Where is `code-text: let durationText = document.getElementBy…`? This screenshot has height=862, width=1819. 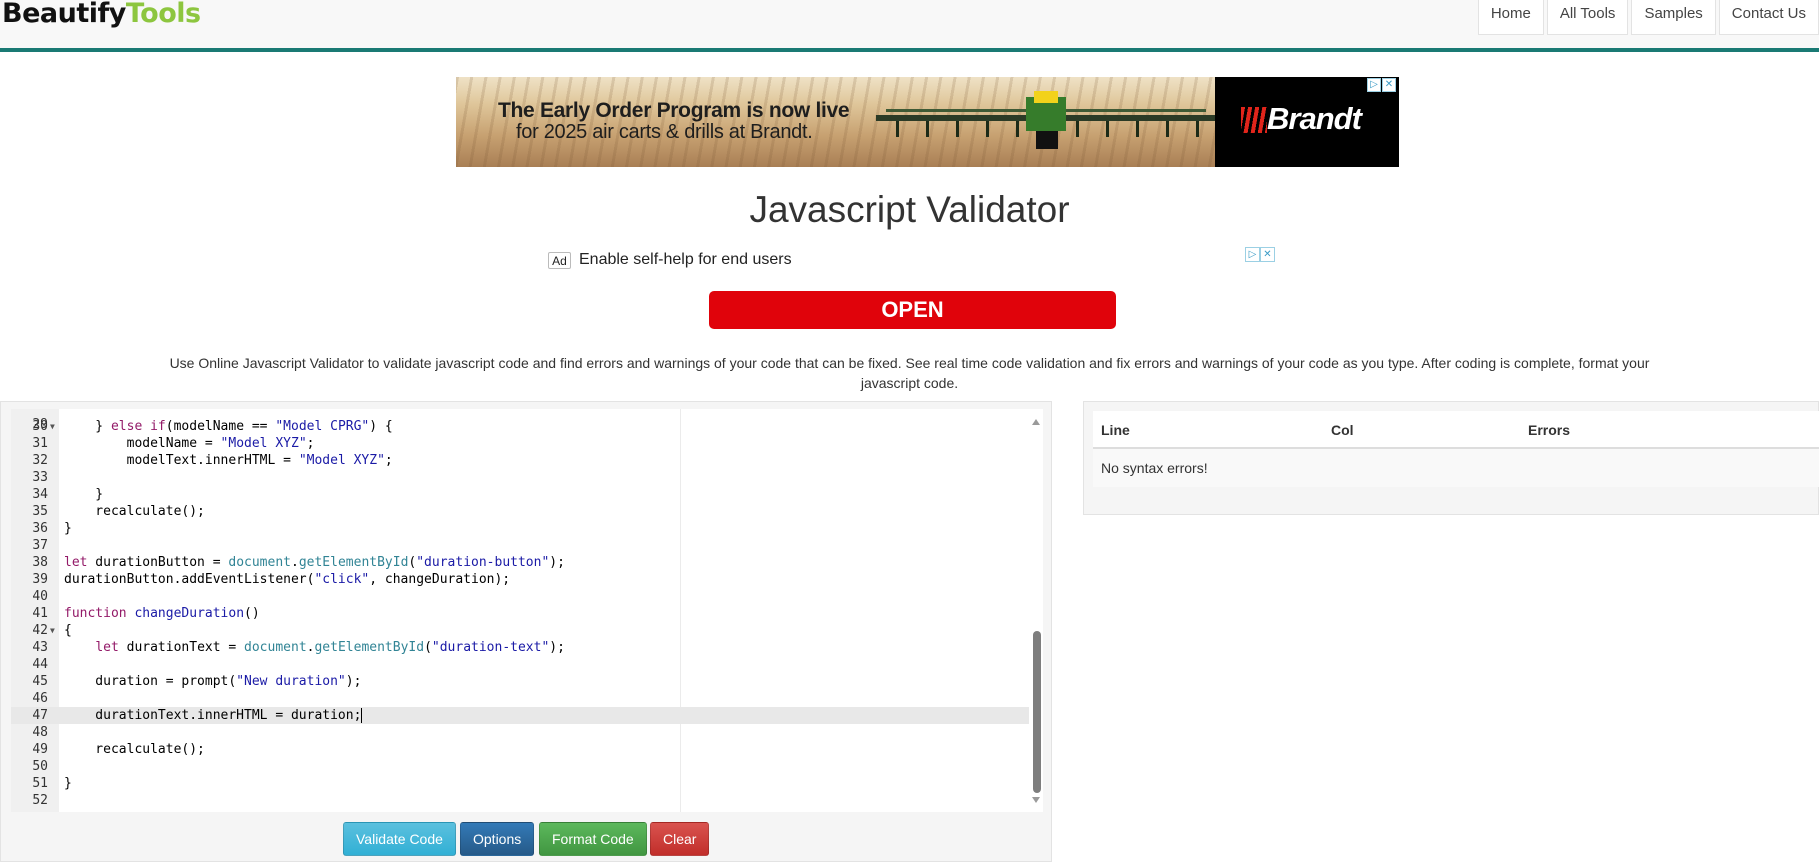 code-text: let durationText = document.getElementBy… is located at coordinates (330, 647).